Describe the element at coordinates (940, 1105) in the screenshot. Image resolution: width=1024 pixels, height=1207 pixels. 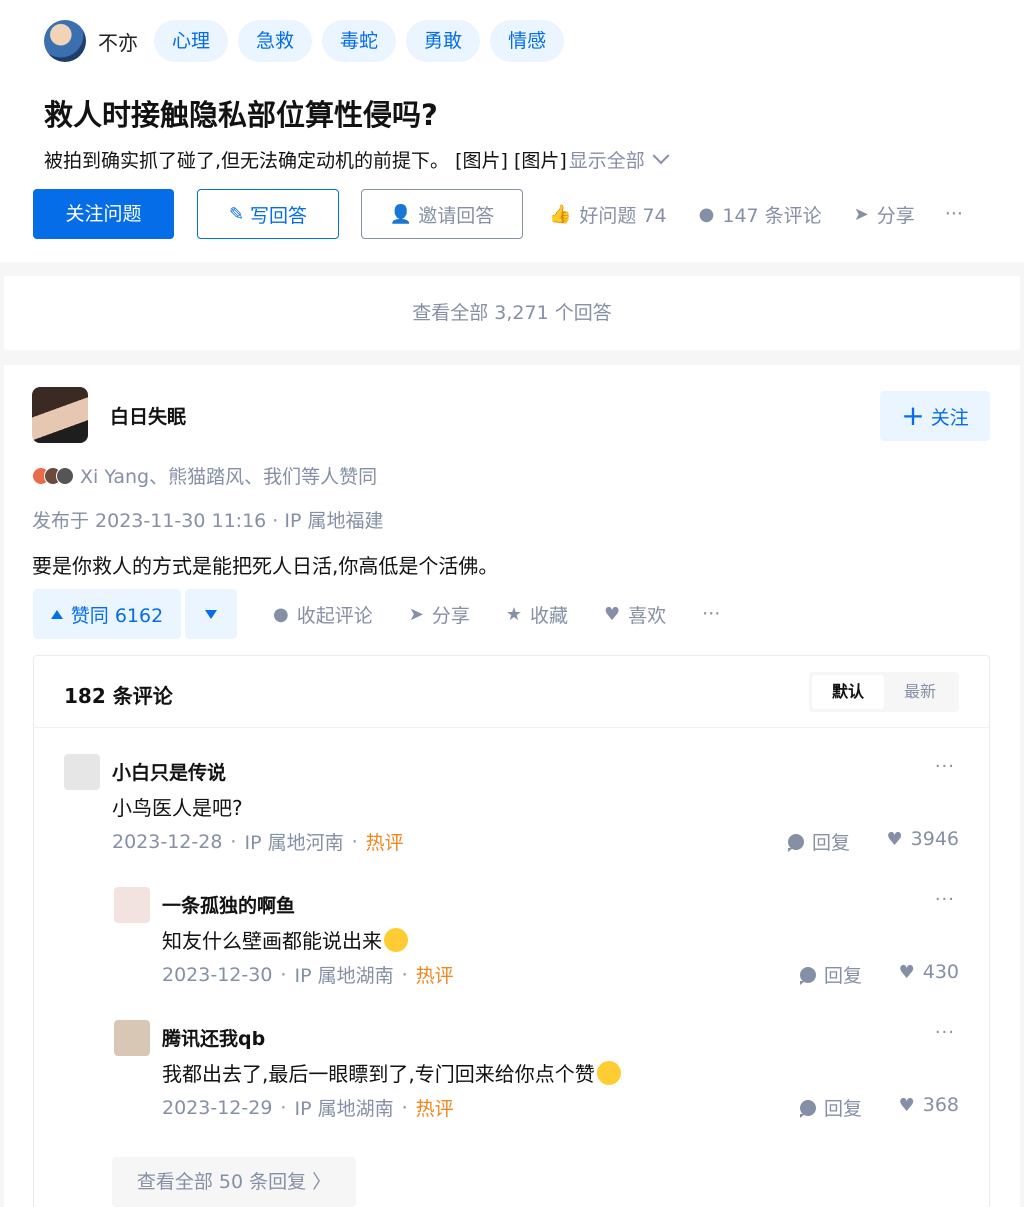
I see `comment-like-count: 368` at that location.